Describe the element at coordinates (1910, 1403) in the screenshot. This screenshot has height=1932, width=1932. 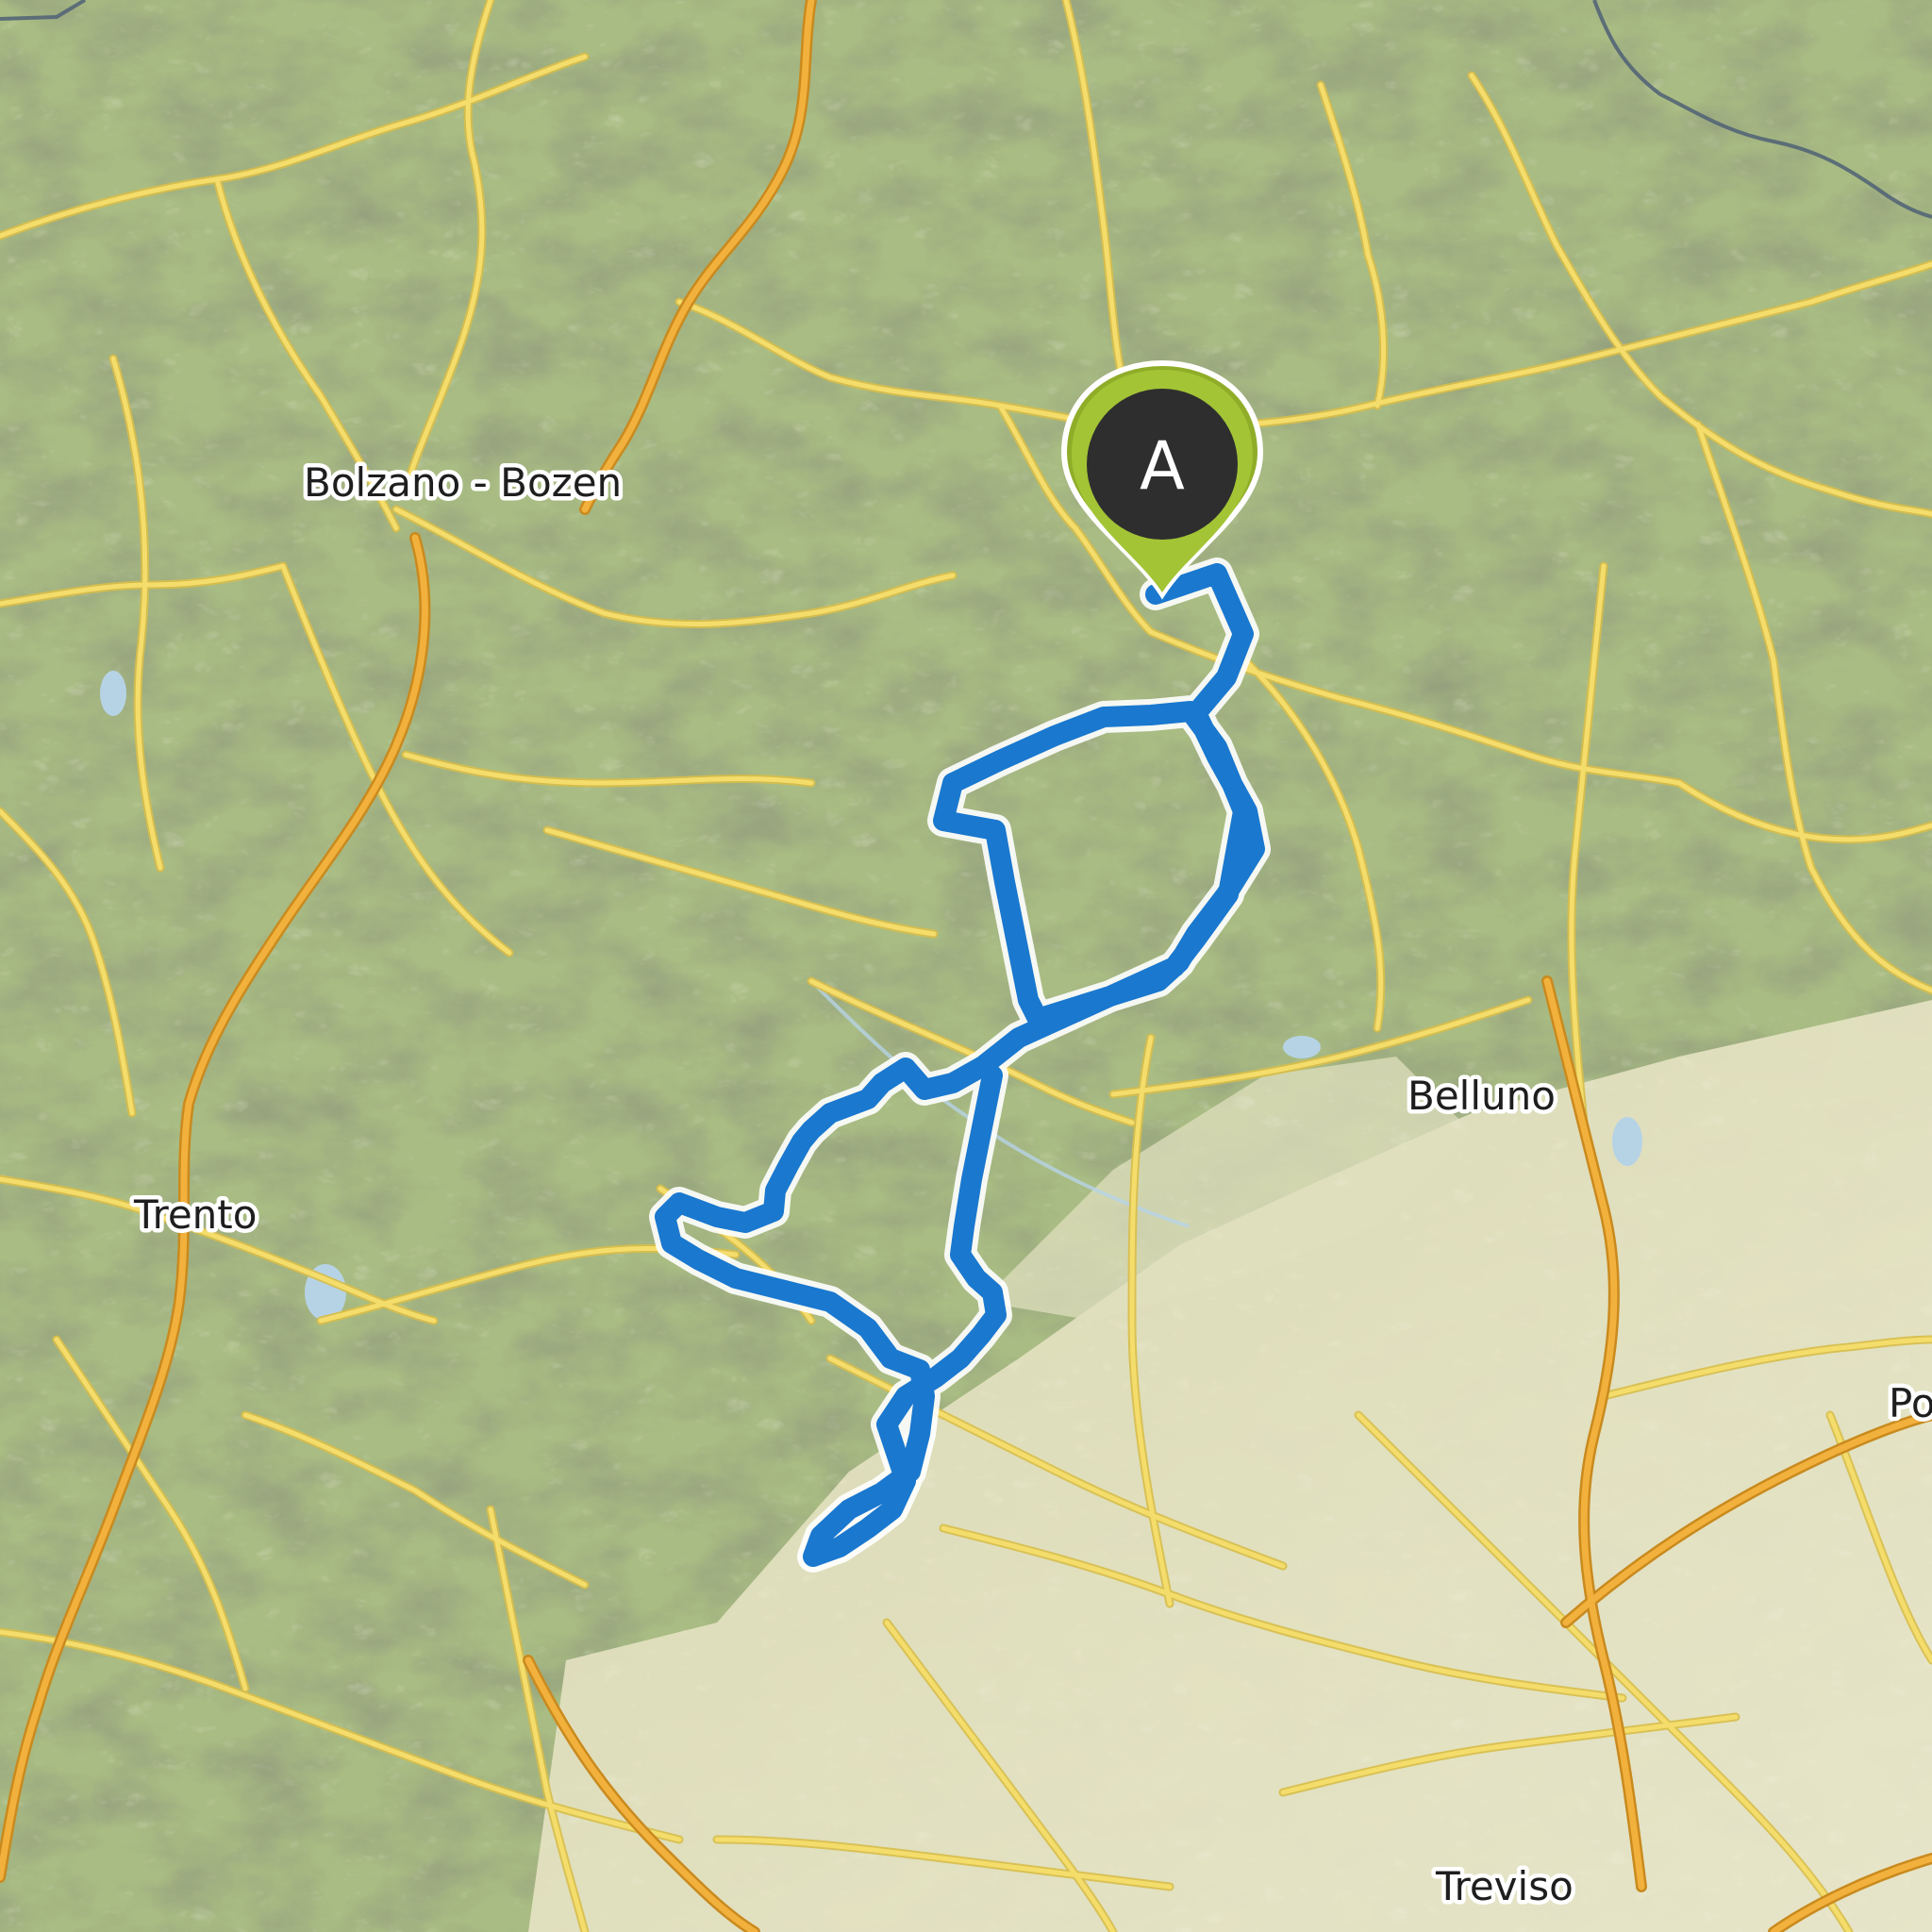
I see `label-partial-east: Po` at that location.